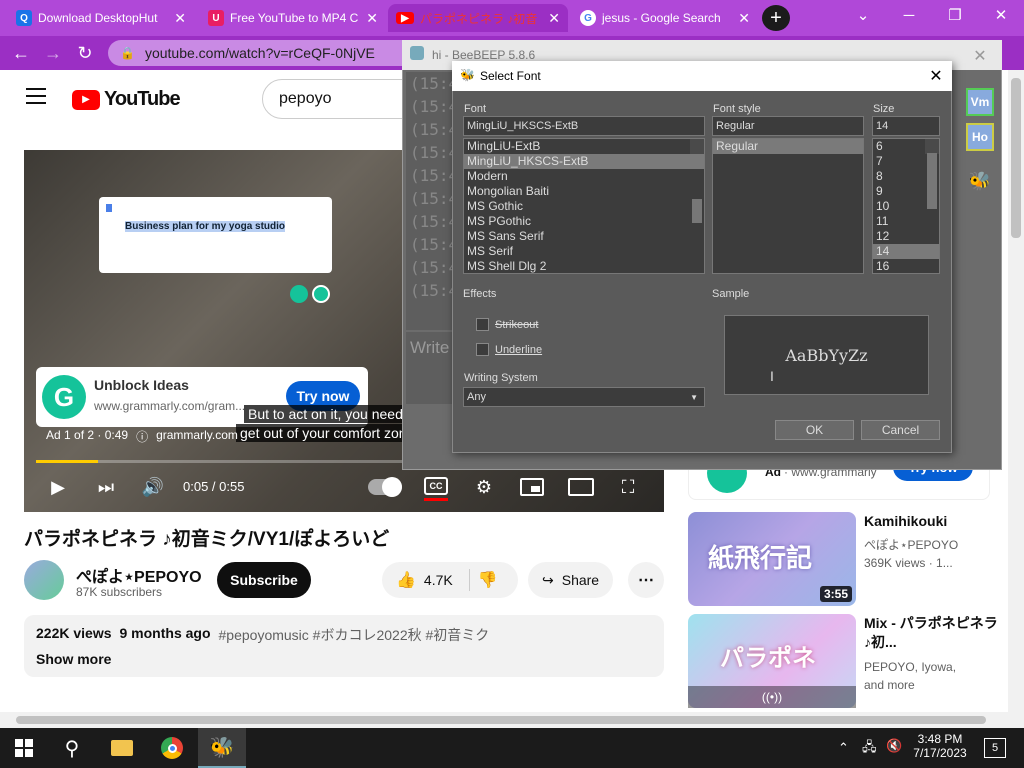  Describe the element at coordinates (584, 397) in the screenshot. I see `writing-system-select: Any ▼` at that location.